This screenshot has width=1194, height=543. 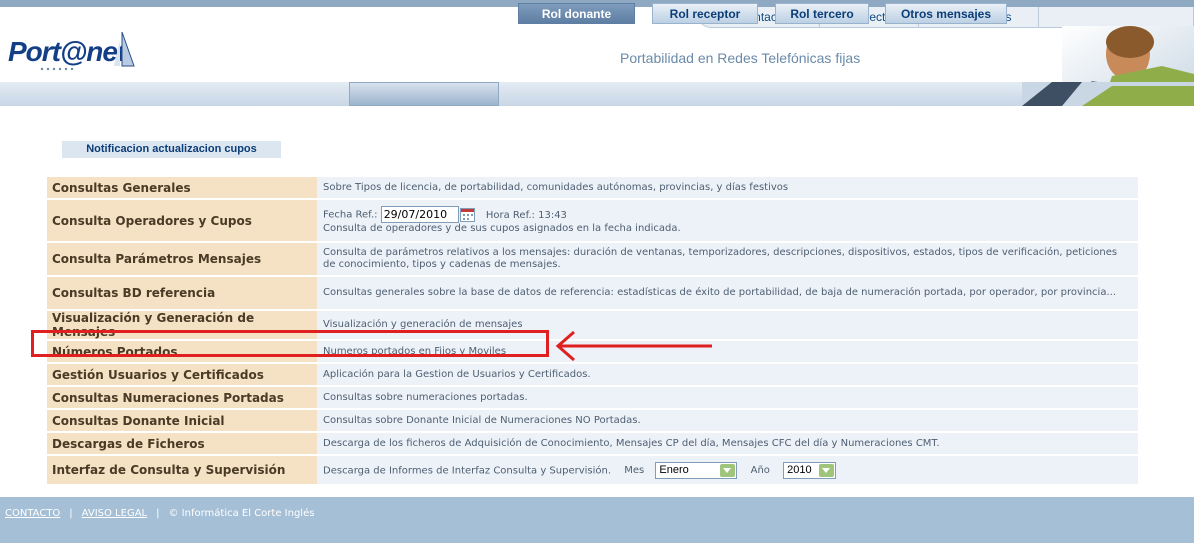 I want to click on tab-rol-receptor: Rol receptor, so click(x=705, y=13).